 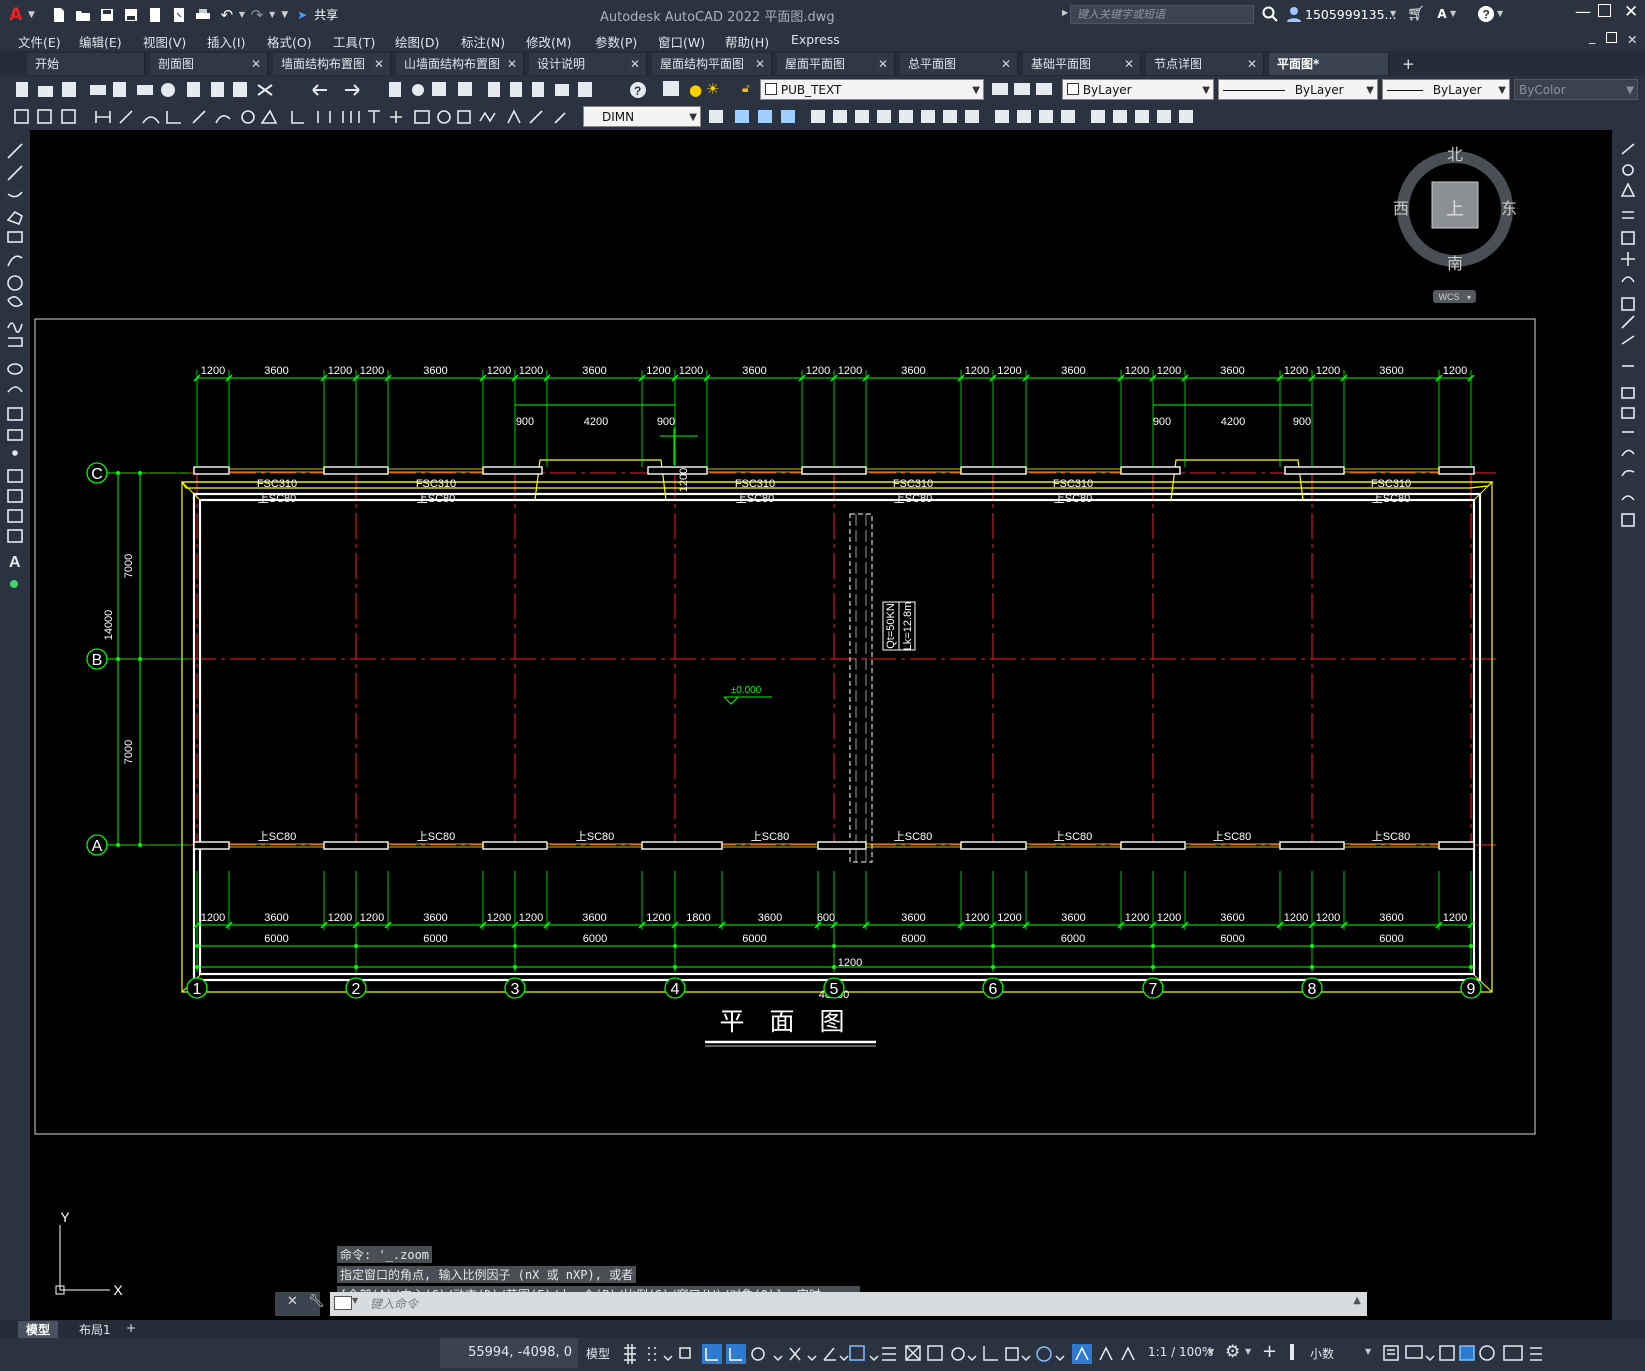 What do you see at coordinates (1294, 14) in the screenshot?
I see `user-icon` at bounding box center [1294, 14].